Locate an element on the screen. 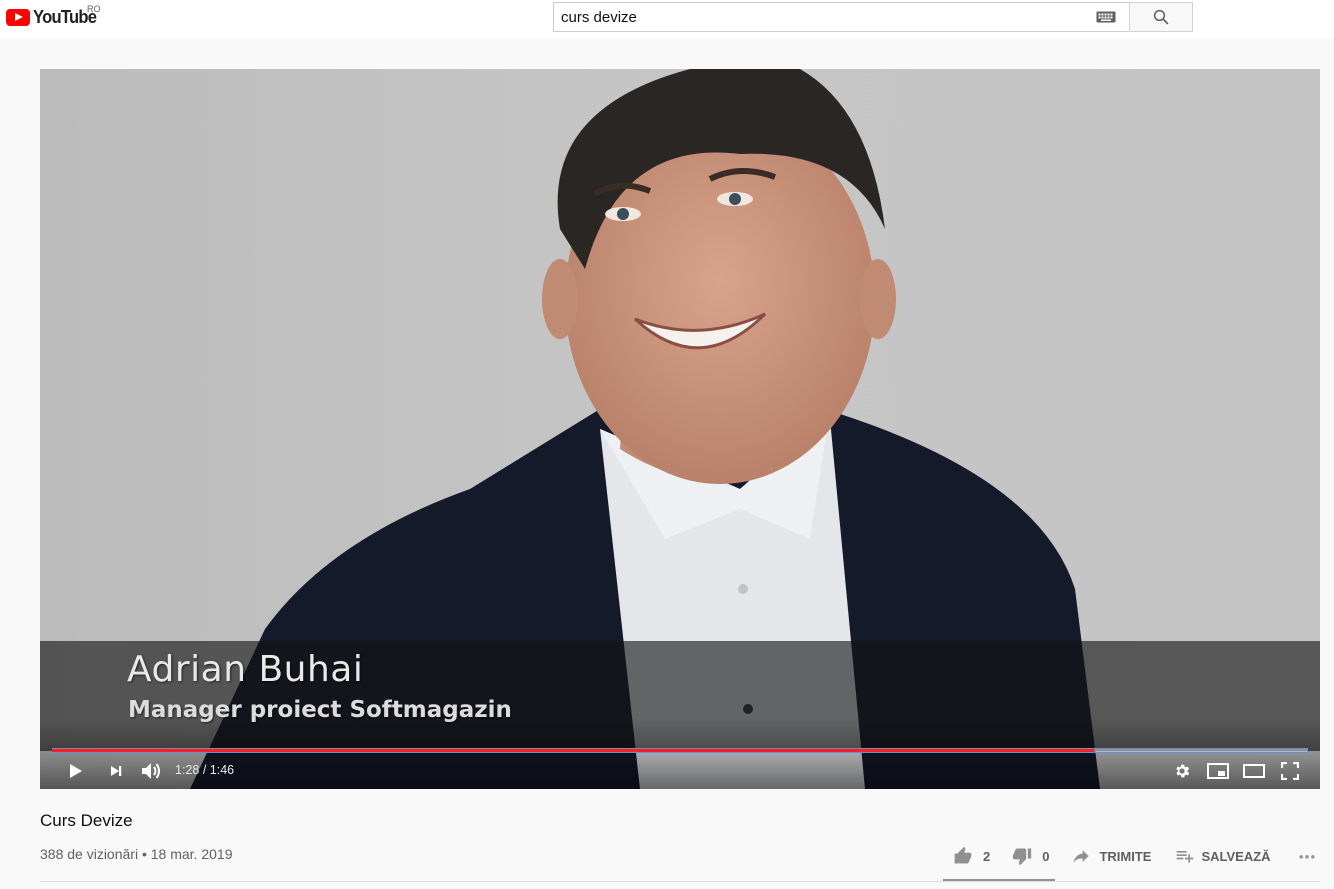  controls-gradient is located at coordinates (680, 754).